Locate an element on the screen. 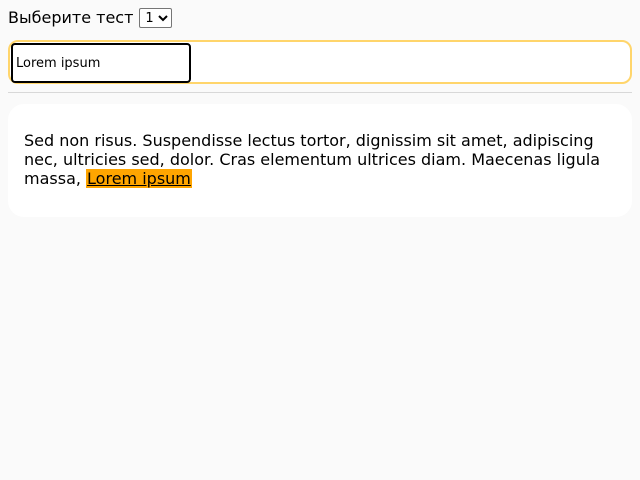  test-selector-row: Выберите тест 1 is located at coordinates (90, 18).